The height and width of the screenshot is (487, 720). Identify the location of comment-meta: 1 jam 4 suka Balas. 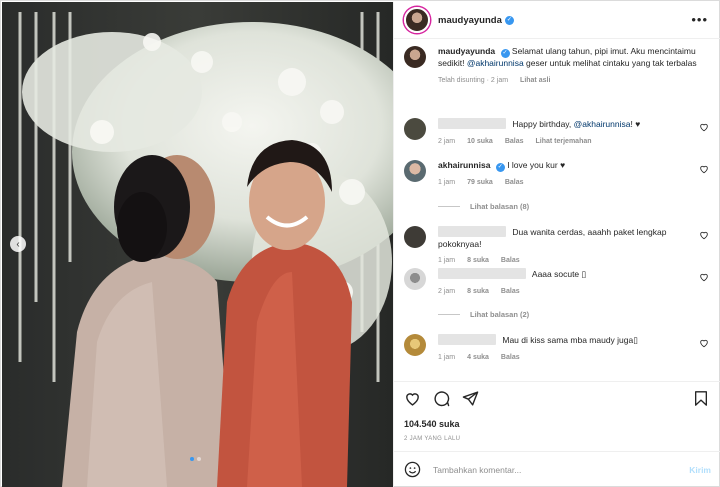
(573, 358).